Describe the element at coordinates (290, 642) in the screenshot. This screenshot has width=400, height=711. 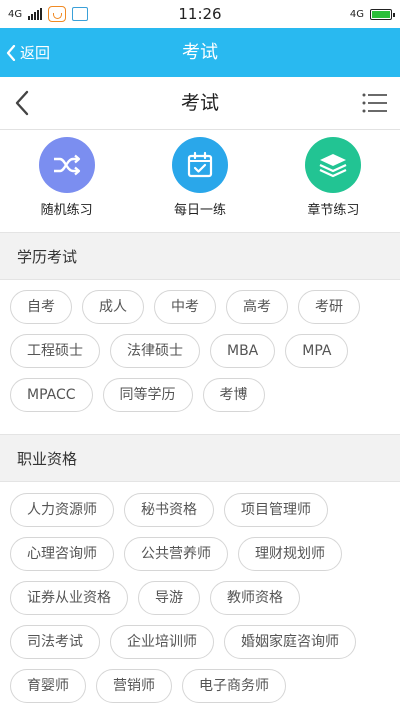
I see `exam-tag: 婚姻家庭咨询师` at that location.